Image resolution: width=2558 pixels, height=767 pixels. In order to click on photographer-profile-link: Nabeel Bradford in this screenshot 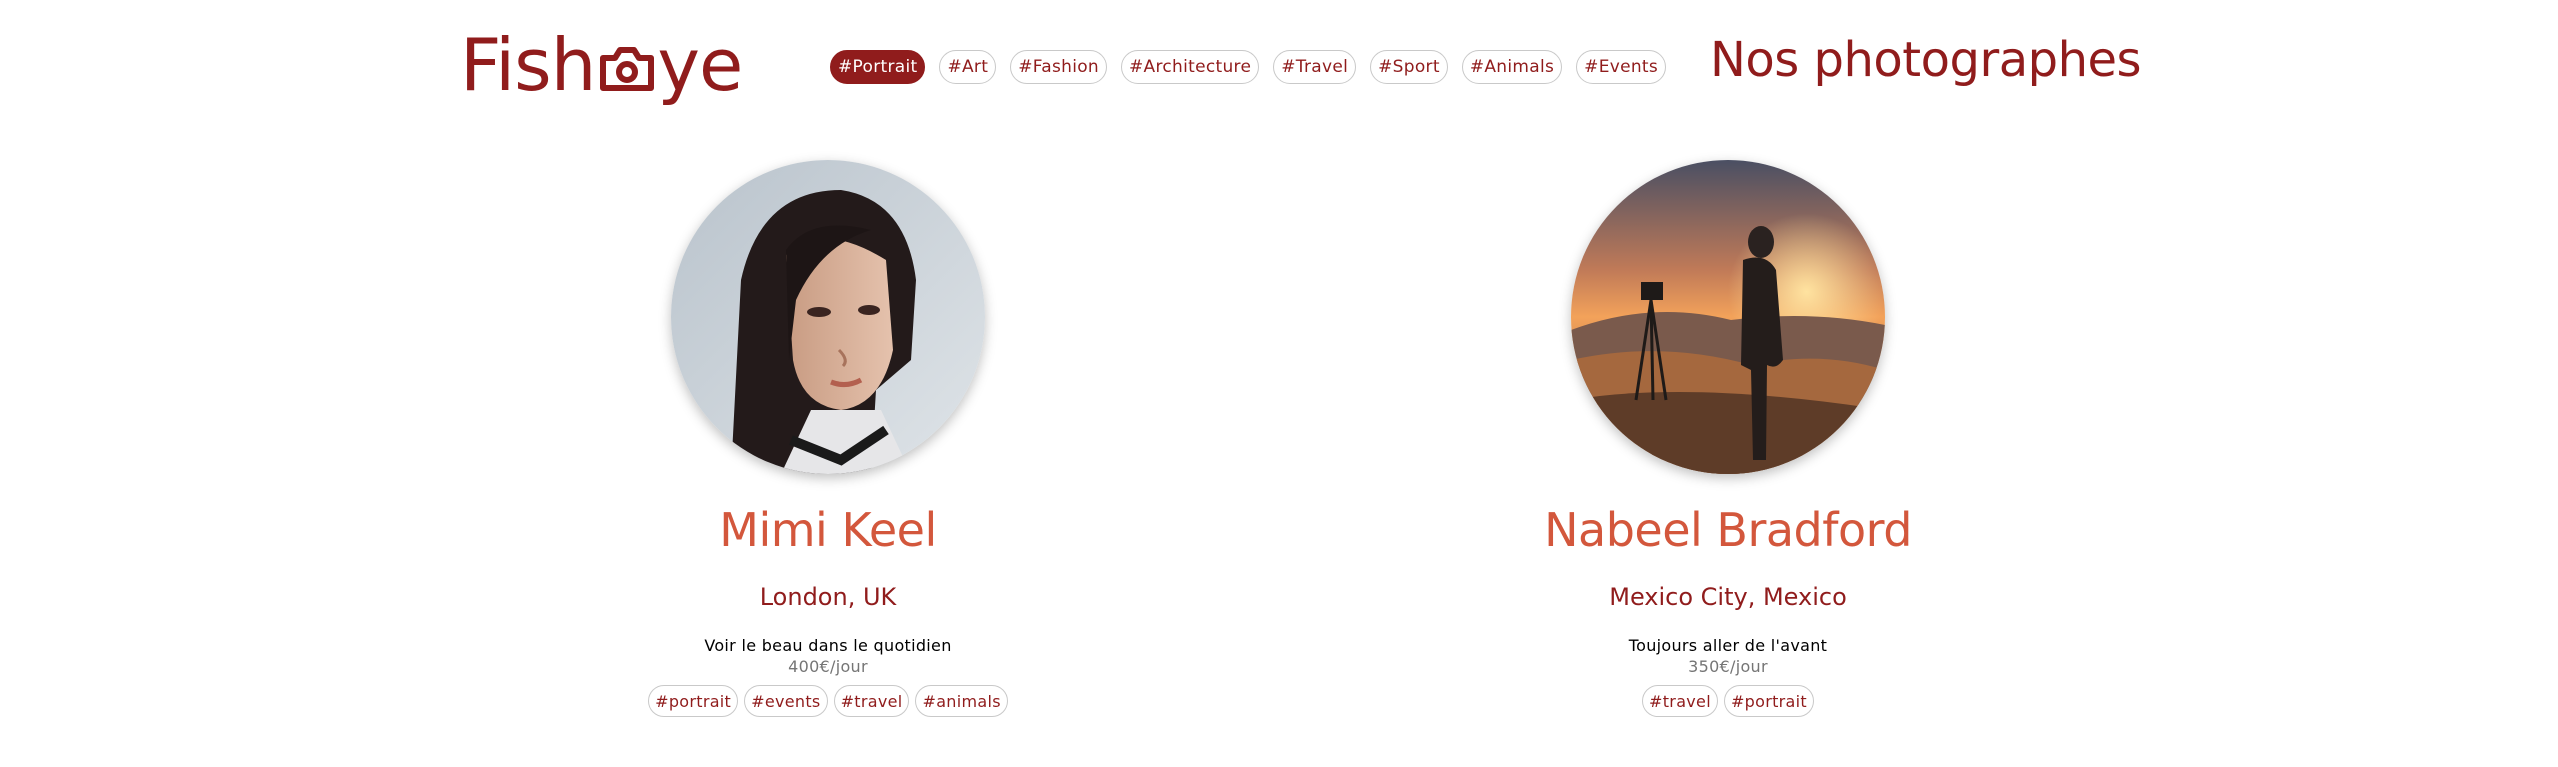, I will do `click(1728, 359)`.